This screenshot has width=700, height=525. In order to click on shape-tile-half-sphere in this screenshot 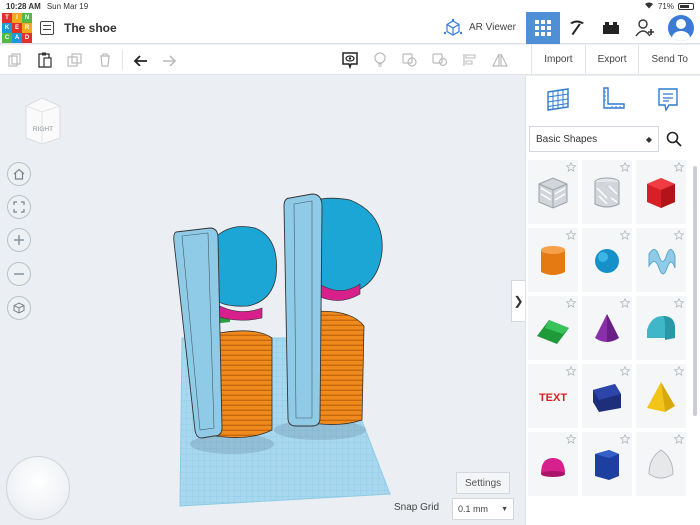, I will do `click(553, 464)`.